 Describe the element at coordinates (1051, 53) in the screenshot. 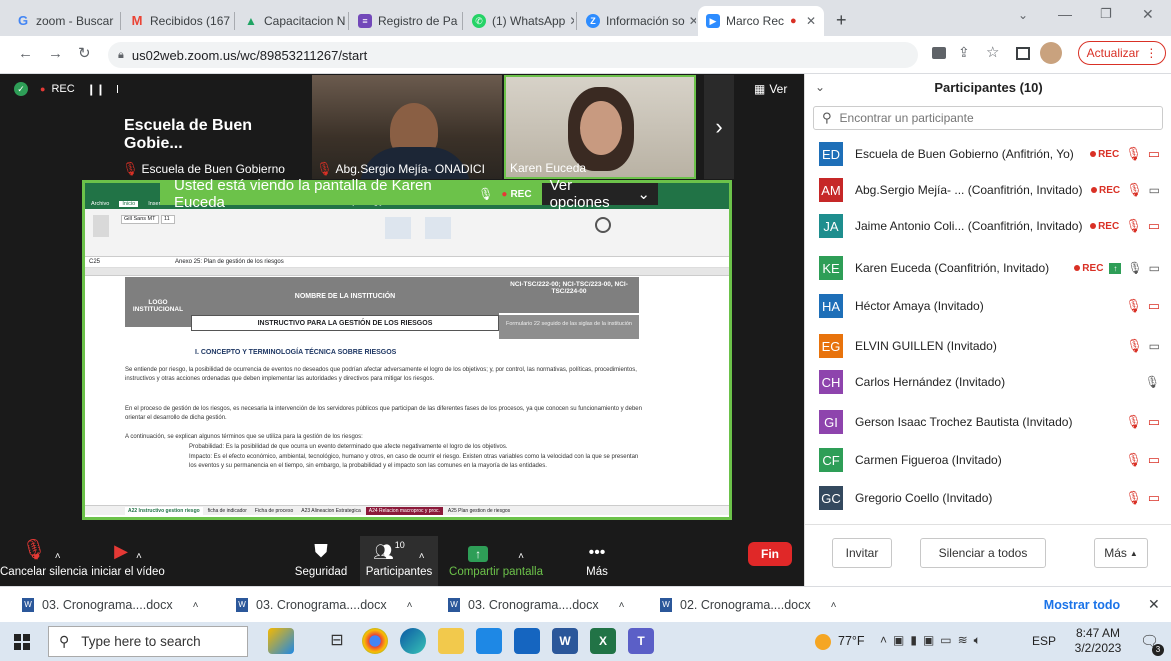

I see `profile-avatar` at that location.